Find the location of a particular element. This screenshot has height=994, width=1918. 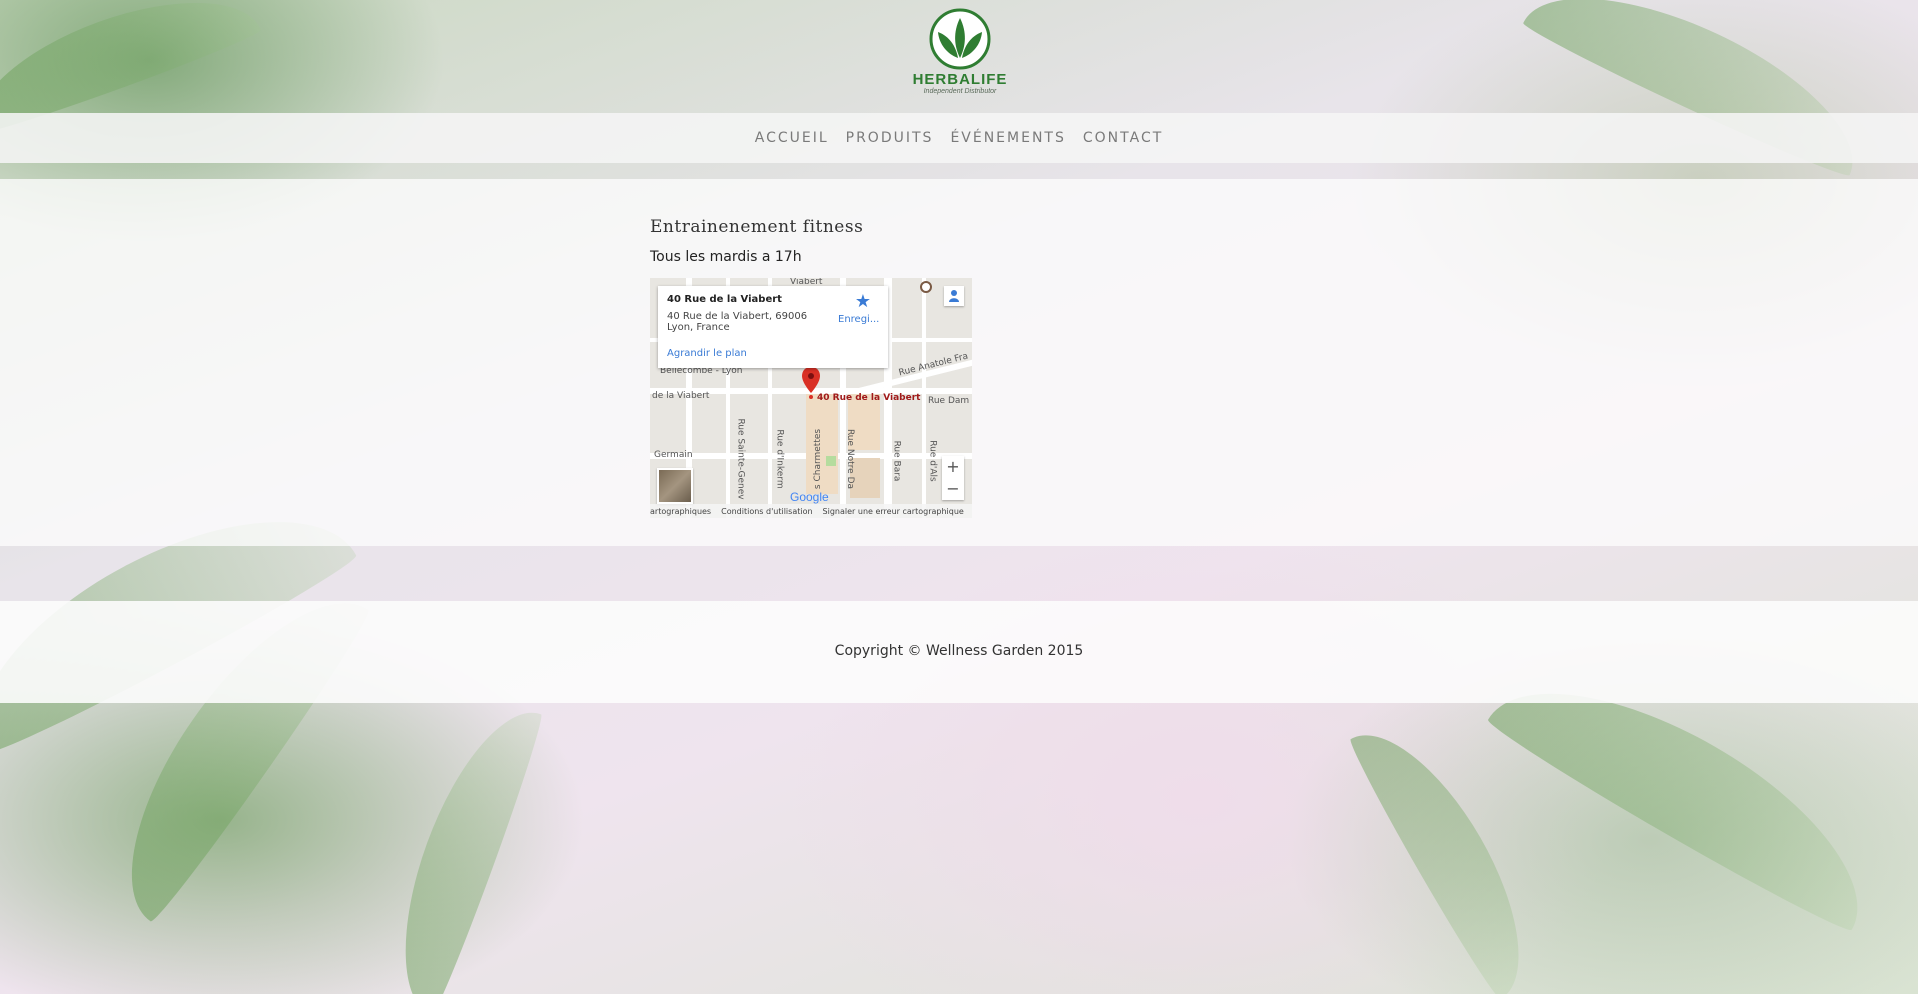

main-navigation: ACCUEIL PRODUITS ÉVÉNEMENTS CONTACT is located at coordinates (959, 138).